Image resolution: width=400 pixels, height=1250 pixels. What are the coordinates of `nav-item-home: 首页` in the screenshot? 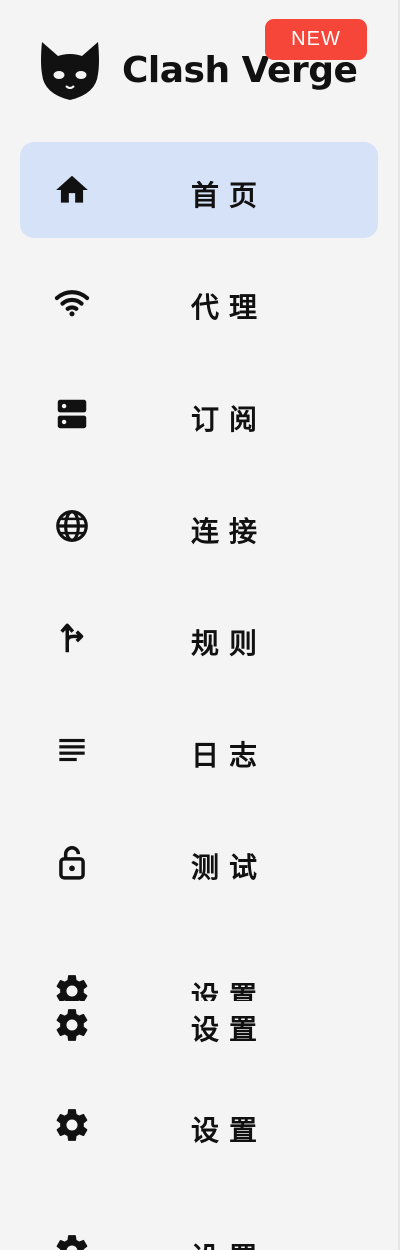 It's located at (199, 190).